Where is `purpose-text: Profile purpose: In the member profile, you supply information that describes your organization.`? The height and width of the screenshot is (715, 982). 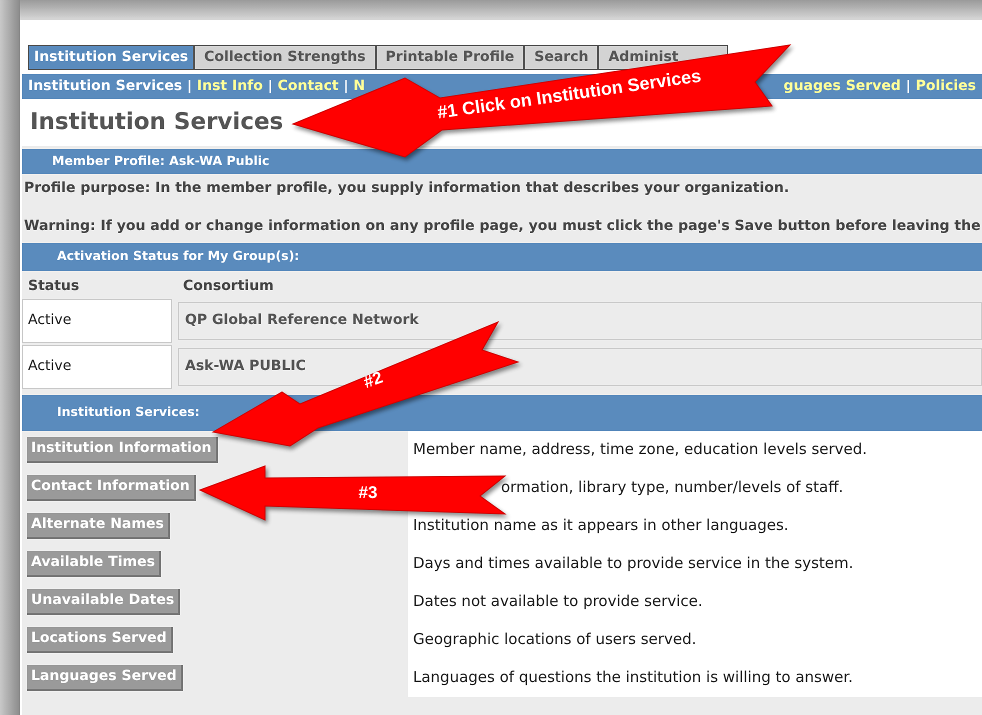
purpose-text: Profile purpose: In the member profile, you supply information that describes your organization. is located at coordinates (406, 188).